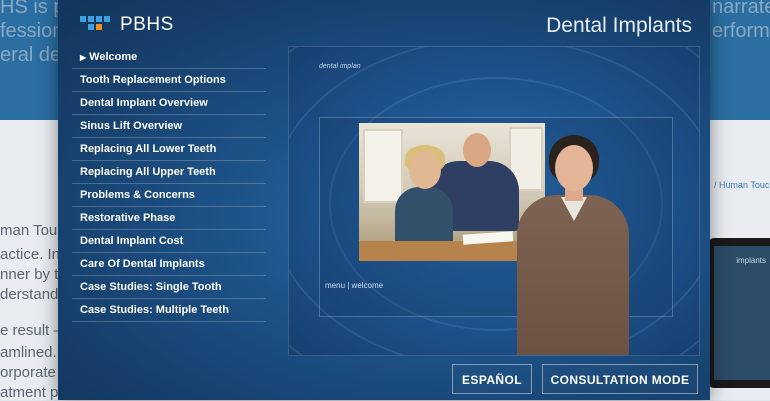 This screenshot has width=770, height=401. Describe the element at coordinates (32, 230) in the screenshot. I see `bg-text-line: man Touc` at that location.